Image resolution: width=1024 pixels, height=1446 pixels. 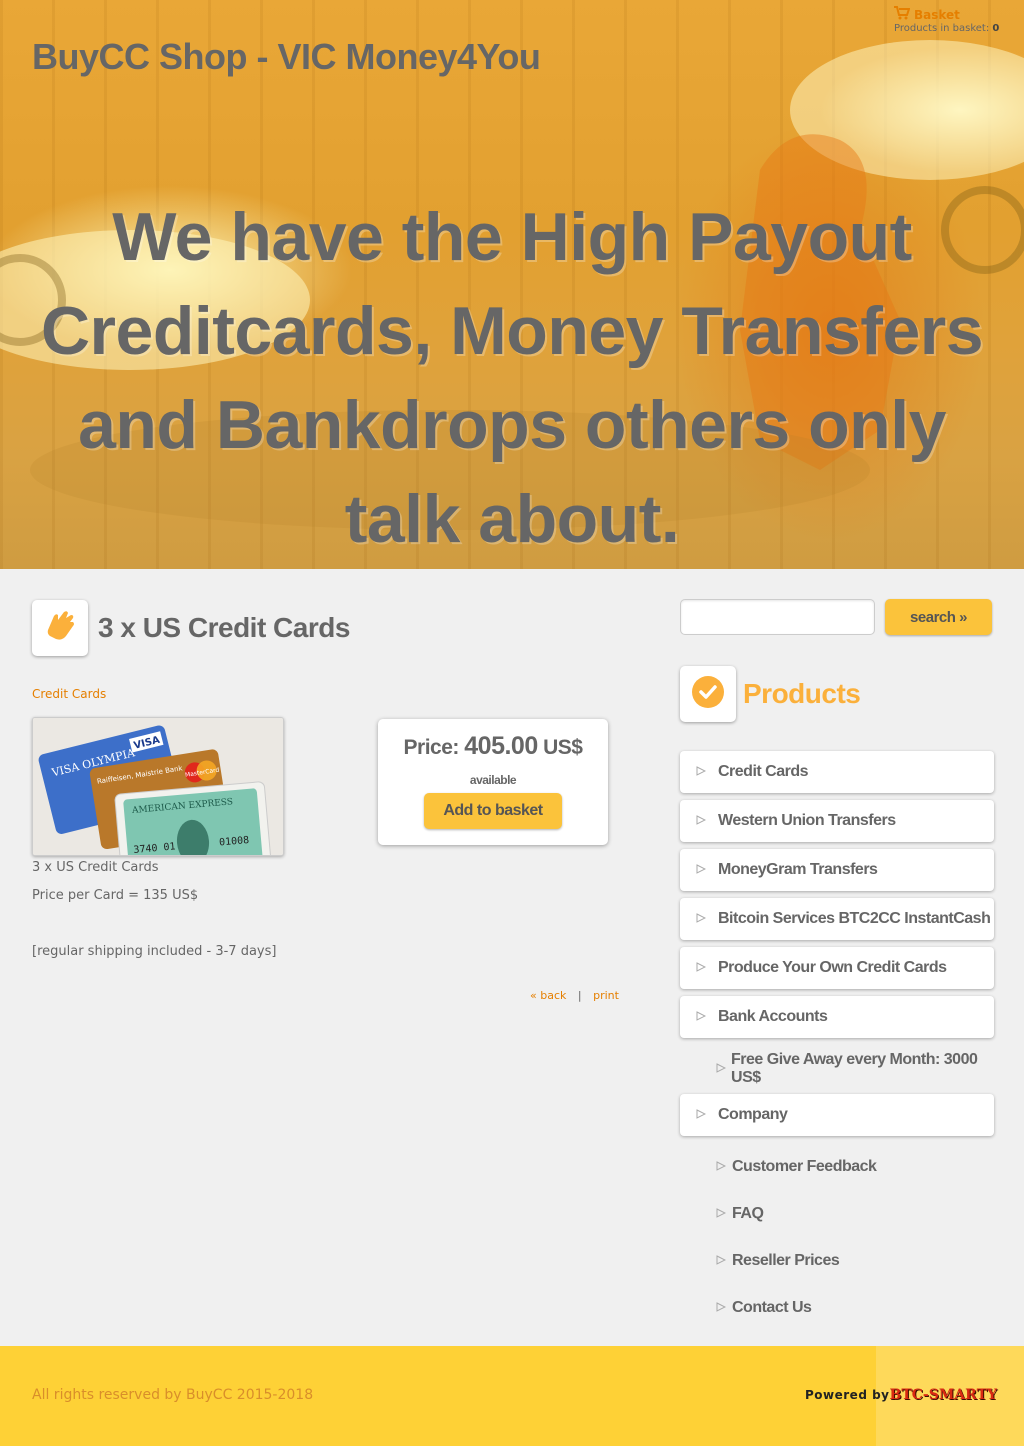 I want to click on nav-subitem-reseller-prices: Reseller Prices, so click(x=837, y=1260).